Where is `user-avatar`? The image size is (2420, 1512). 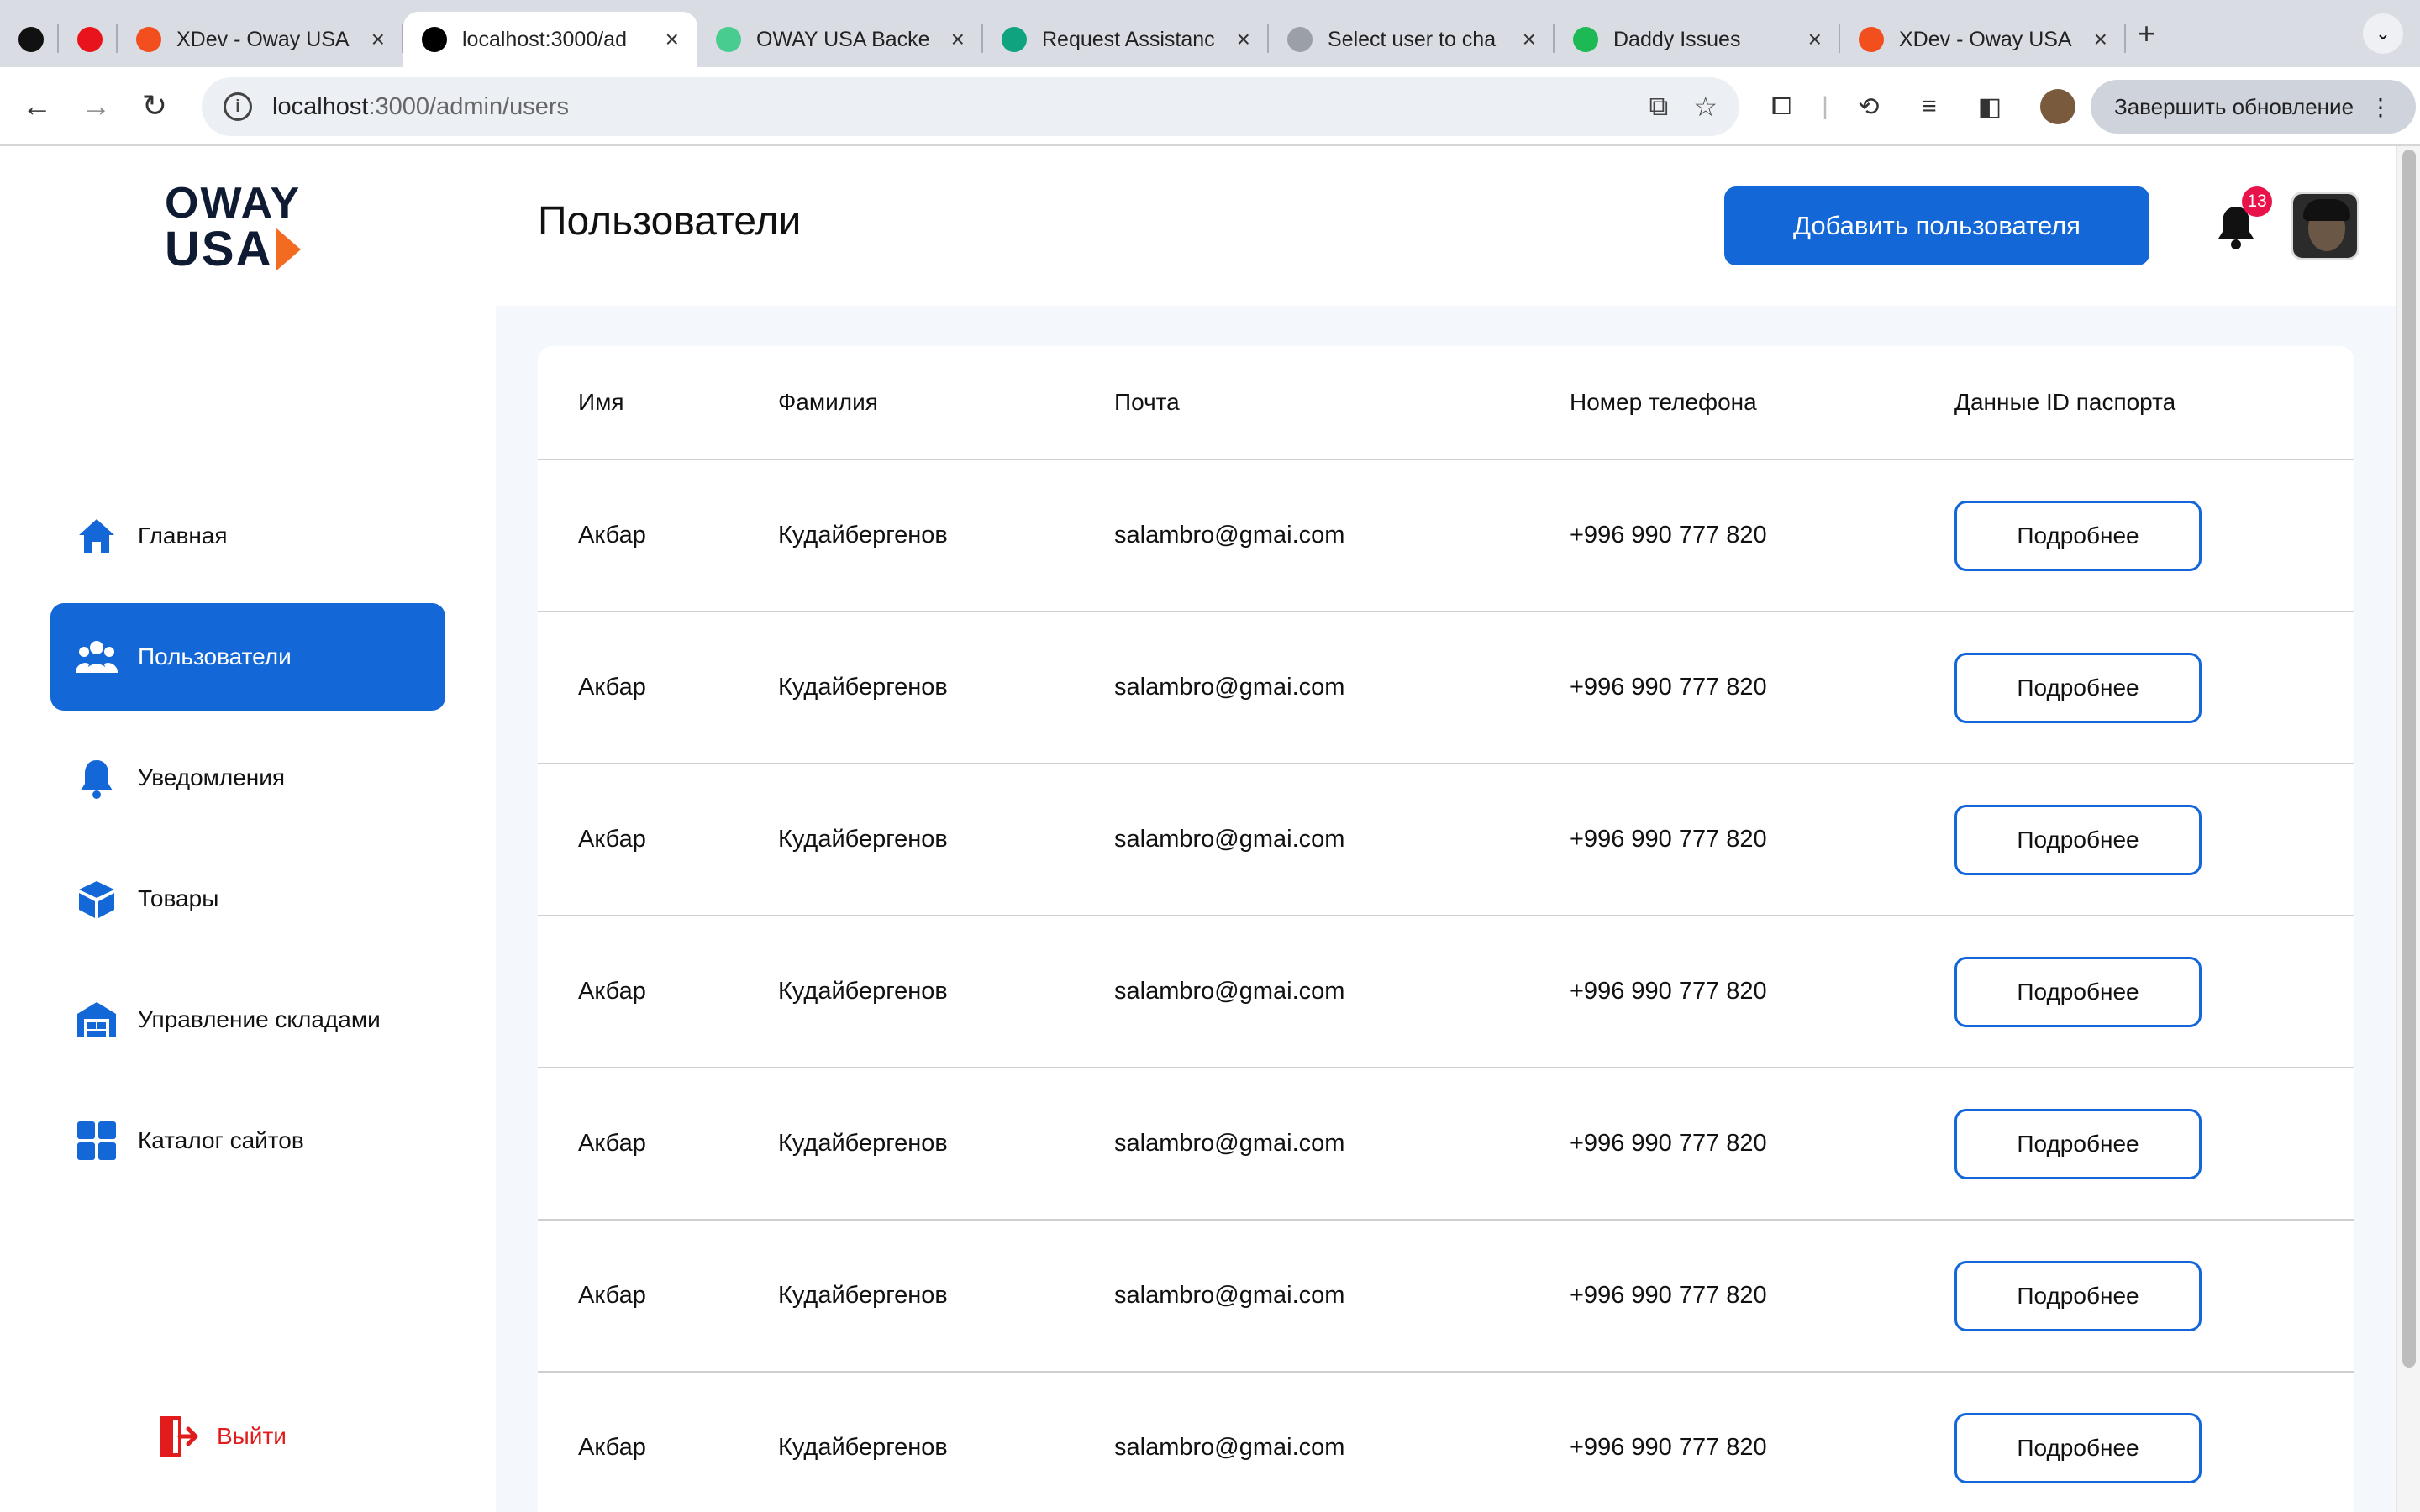
user-avatar is located at coordinates (2326, 226).